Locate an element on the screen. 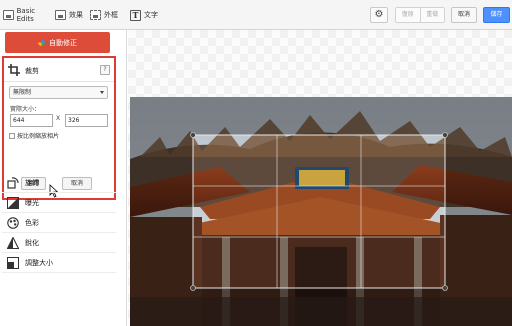 The image size is (512, 326). width-input: 644 is located at coordinates (31, 120).